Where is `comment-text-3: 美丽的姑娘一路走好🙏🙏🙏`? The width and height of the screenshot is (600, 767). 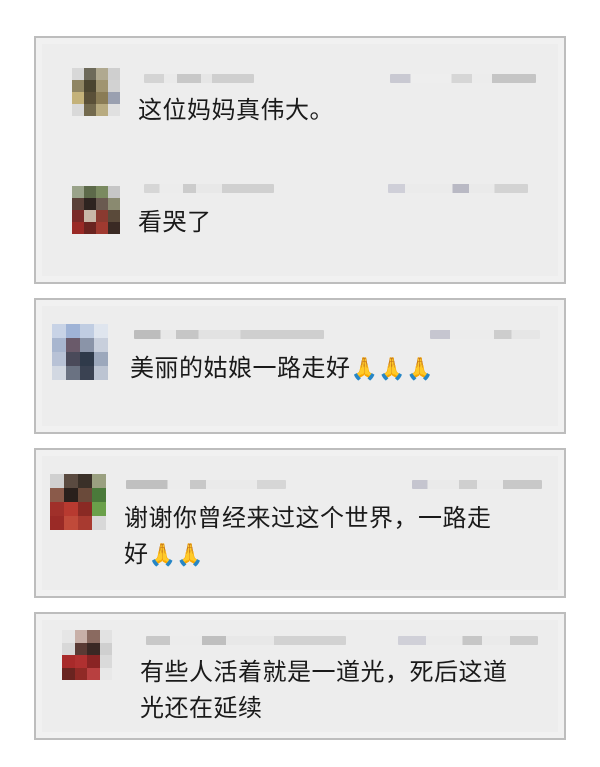
comment-text-3: 美丽的姑娘一路走好🙏🙏🙏 is located at coordinates (282, 369).